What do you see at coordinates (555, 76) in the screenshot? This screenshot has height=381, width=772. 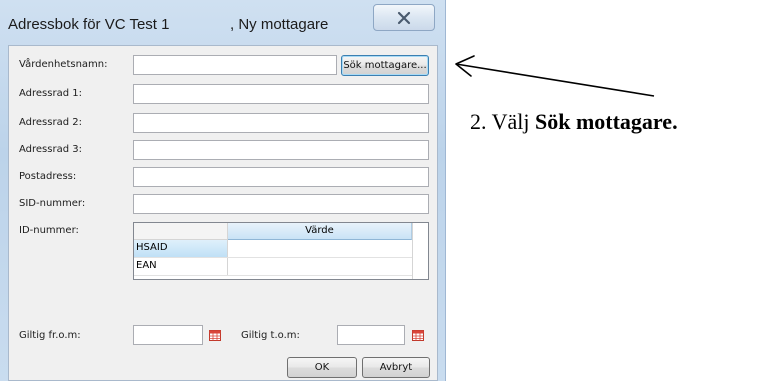 I see `arrow-left-icon` at bounding box center [555, 76].